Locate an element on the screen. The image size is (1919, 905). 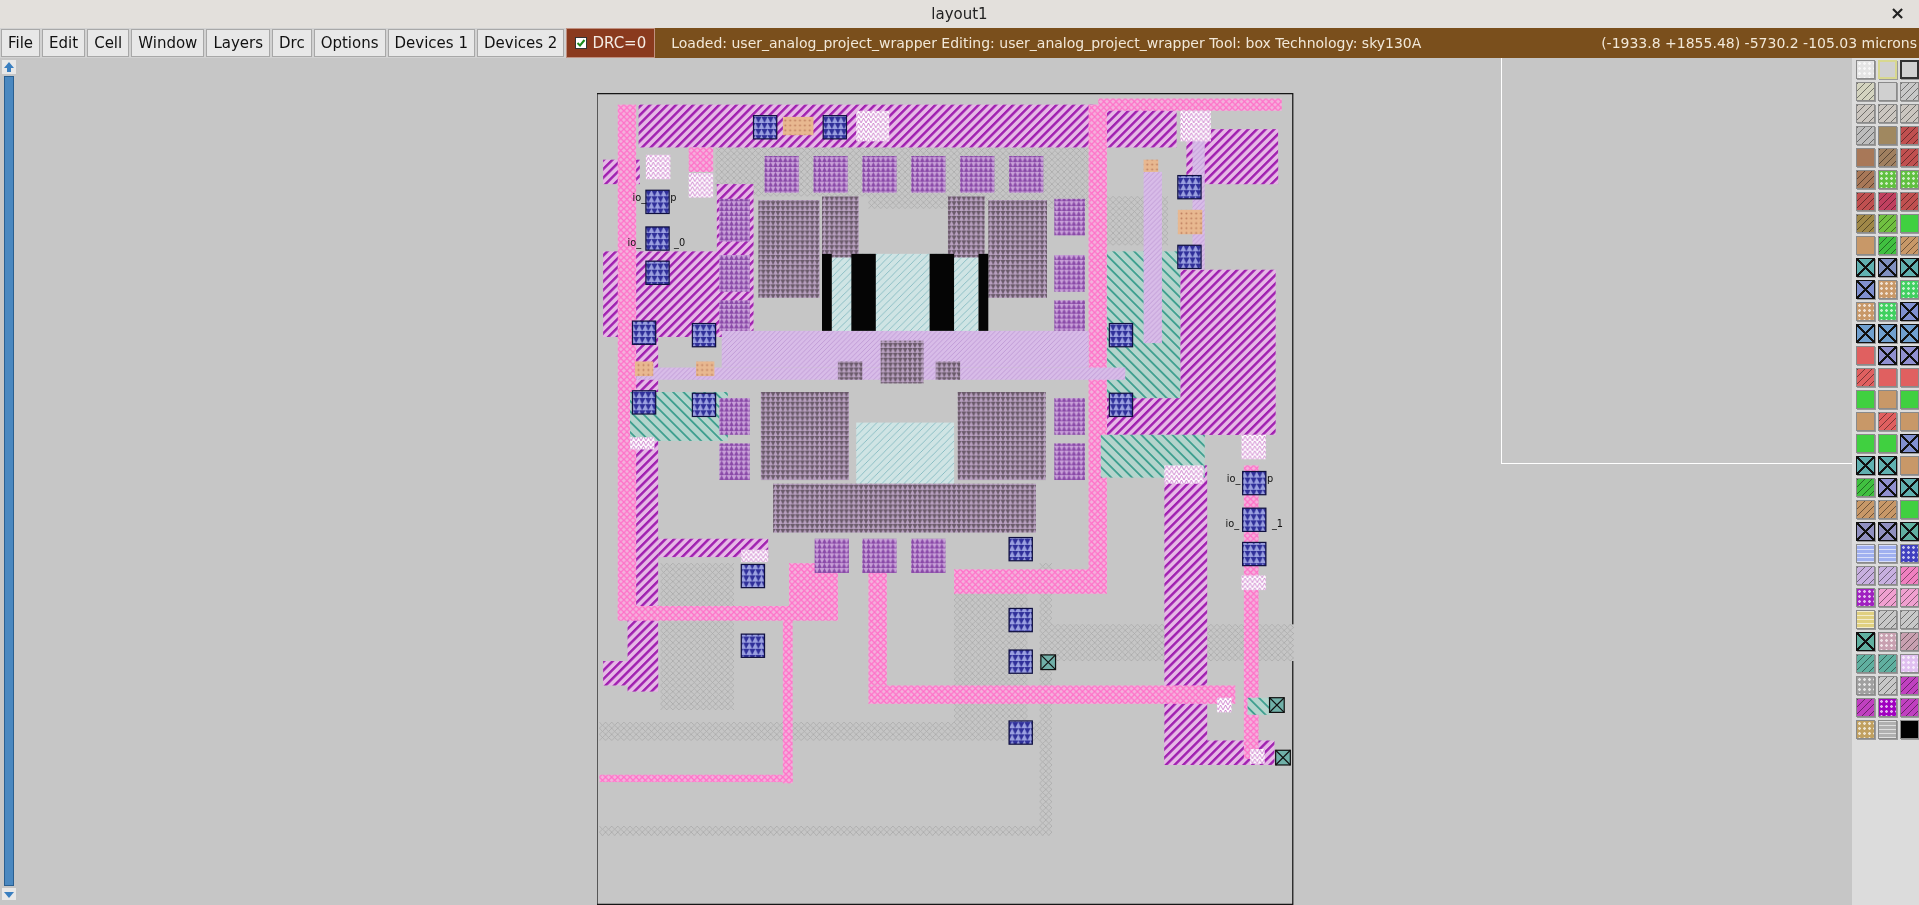
menu-button: Window is located at coordinates (168, 43).